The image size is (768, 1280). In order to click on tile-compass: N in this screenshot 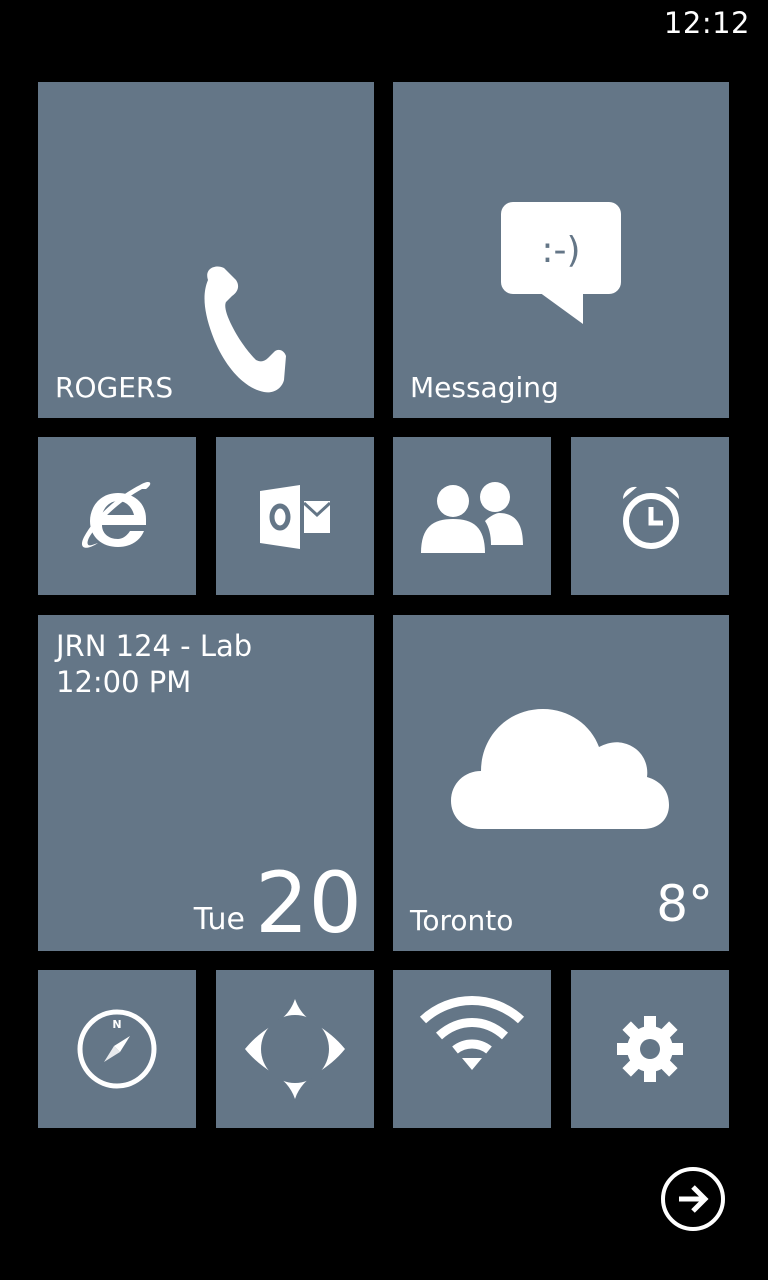, I will do `click(117, 1049)`.